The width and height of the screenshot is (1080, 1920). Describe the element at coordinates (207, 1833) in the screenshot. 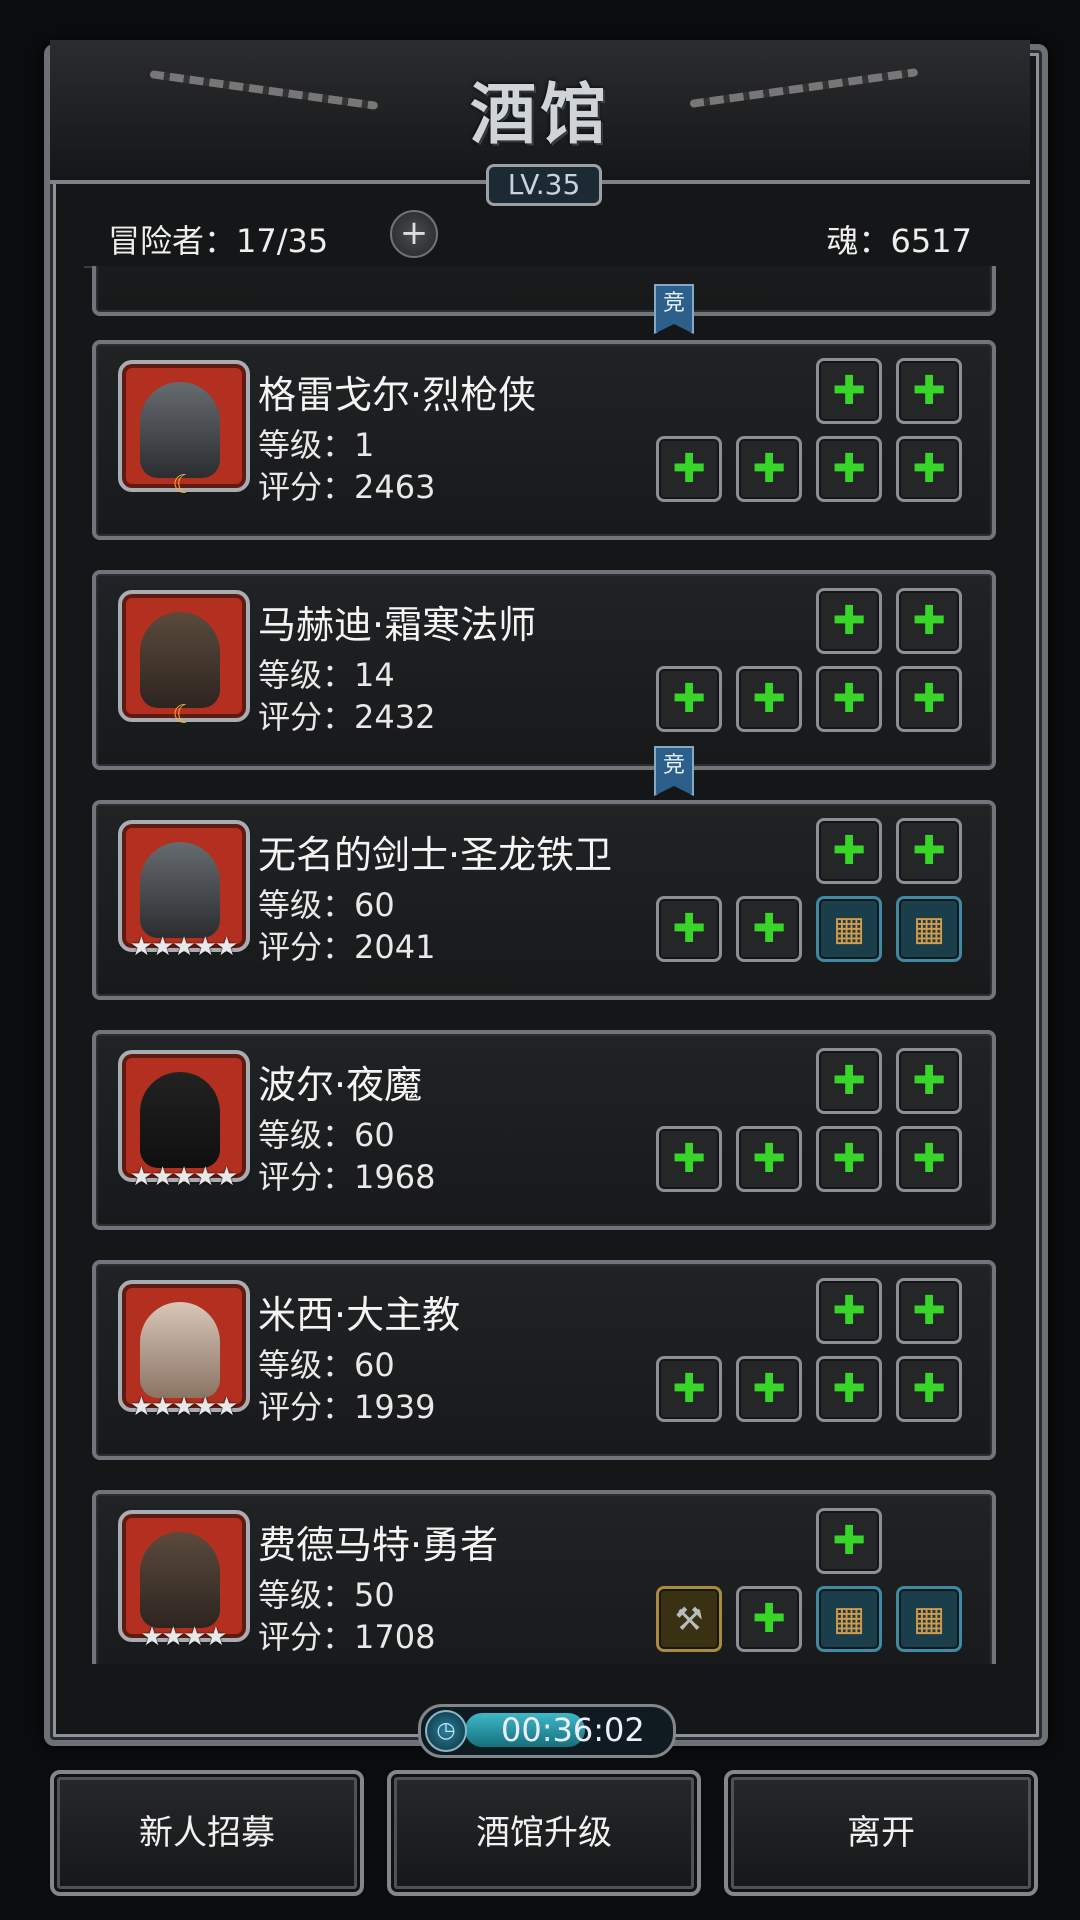

I see `recruit-button: 新人招募` at that location.